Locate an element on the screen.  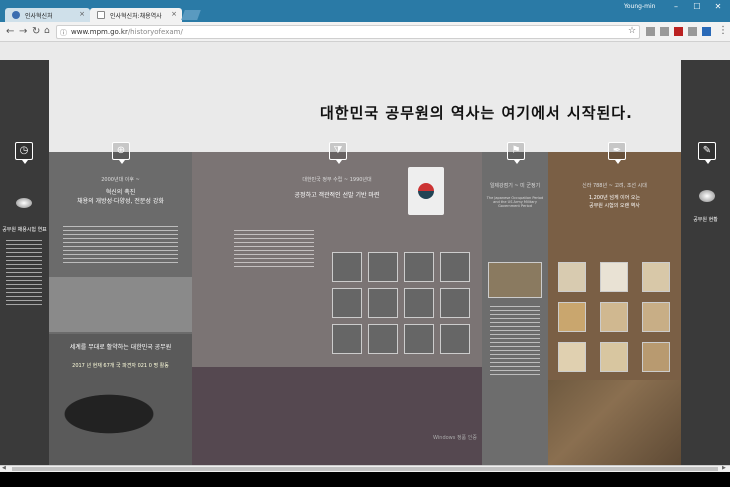
section-title: 1,200년 넘게 이어 오는 공무원 시험의 오랜 역사 is located at coordinates (614, 202).